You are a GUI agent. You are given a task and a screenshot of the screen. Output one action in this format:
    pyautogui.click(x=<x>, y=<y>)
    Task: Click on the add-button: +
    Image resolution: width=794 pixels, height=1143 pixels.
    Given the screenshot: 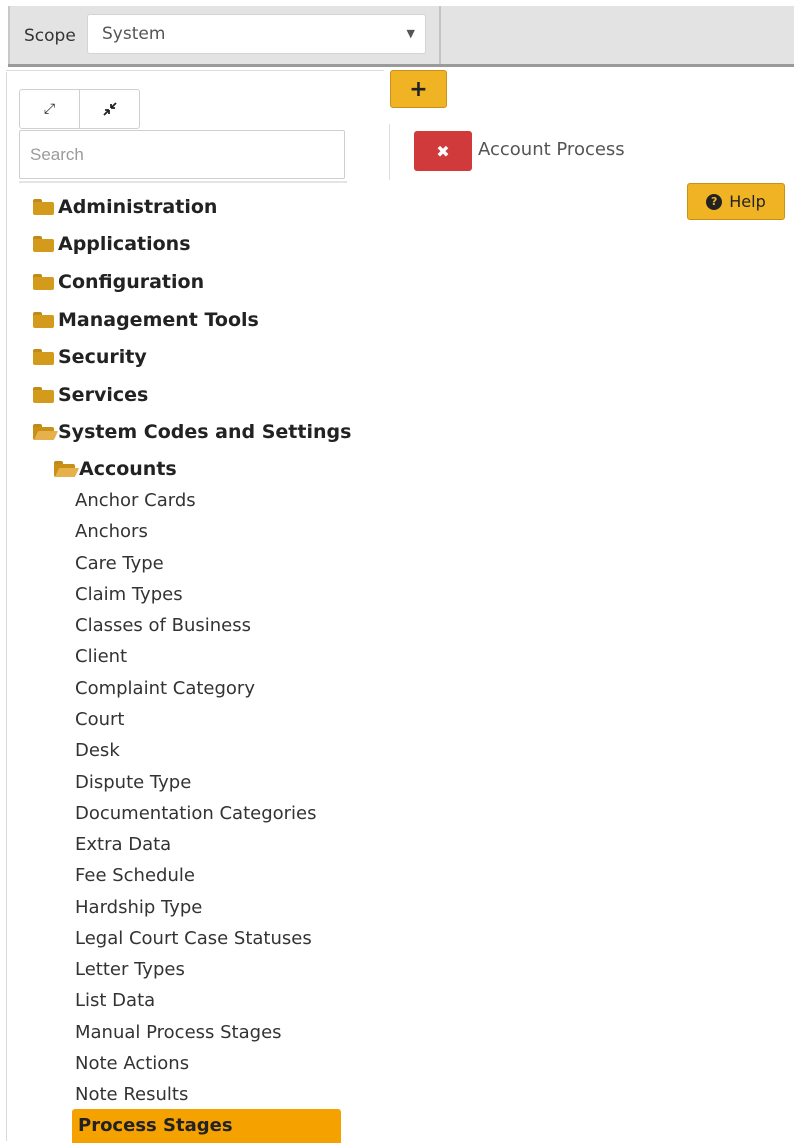 What is the action you would take?
    pyautogui.click(x=418, y=89)
    